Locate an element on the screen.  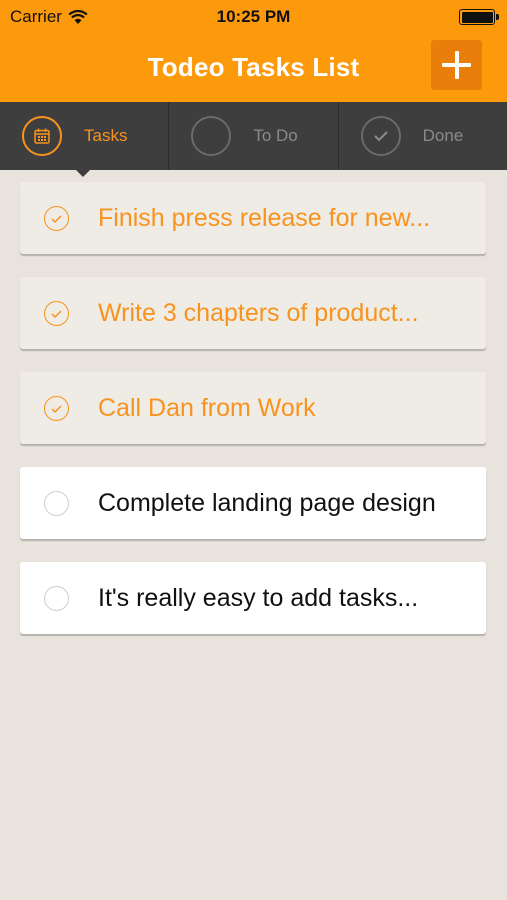
circle-icon is located at coordinates (211, 136).